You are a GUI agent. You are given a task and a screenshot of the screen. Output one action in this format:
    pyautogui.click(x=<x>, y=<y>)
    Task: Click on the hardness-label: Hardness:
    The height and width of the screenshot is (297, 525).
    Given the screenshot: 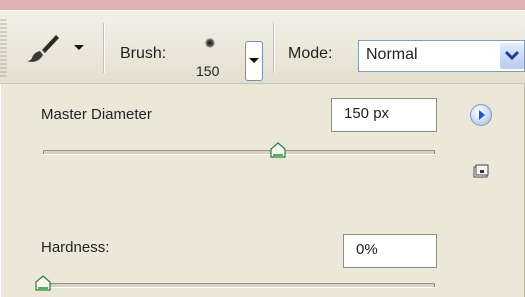 What is the action you would take?
    pyautogui.click(x=75, y=247)
    